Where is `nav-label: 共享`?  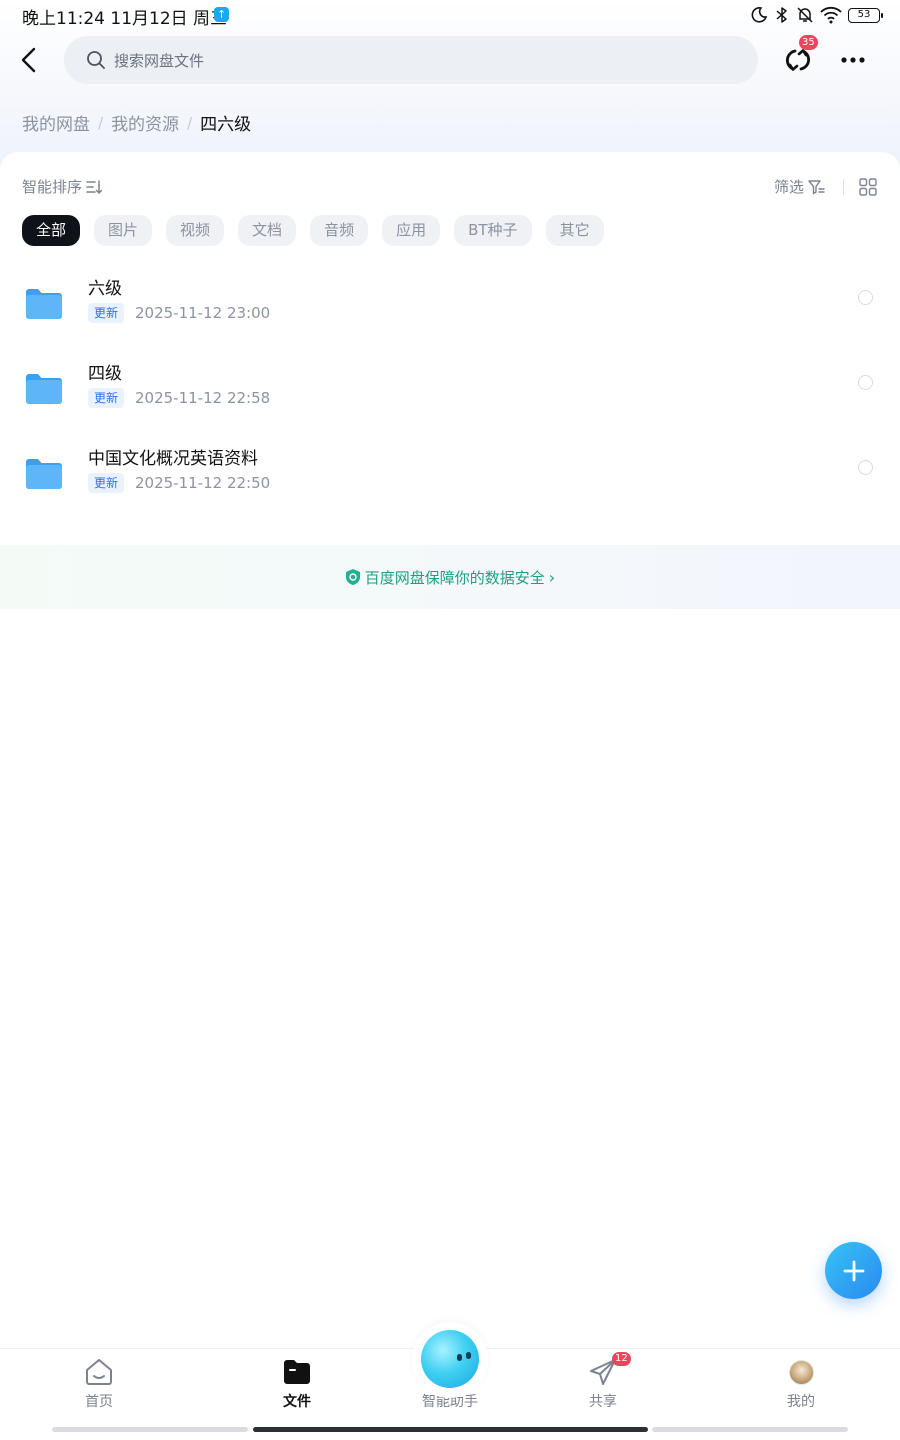
nav-label: 共享 is located at coordinates (603, 1402).